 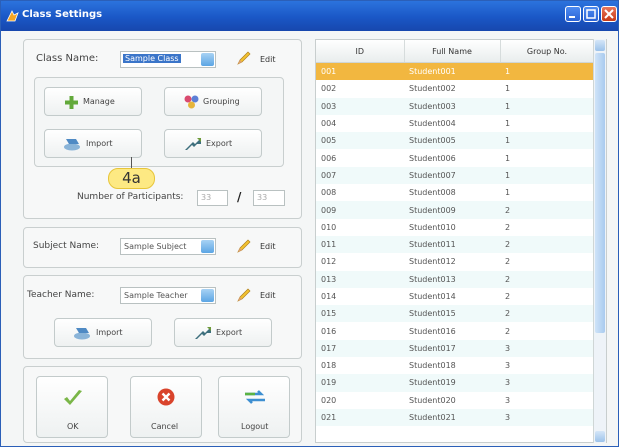 I want to click on cancel-label: Cancel, so click(x=165, y=426).